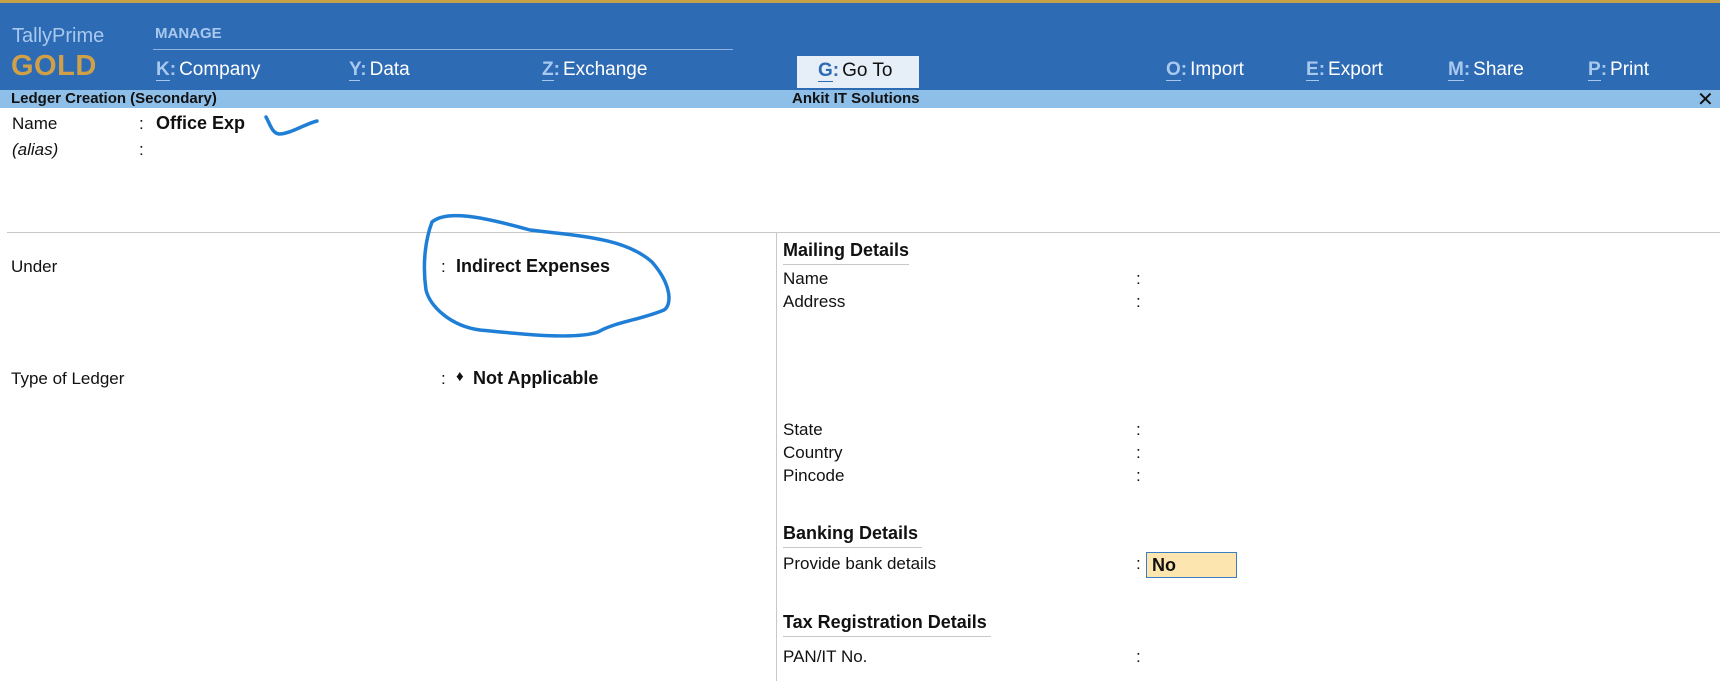 This screenshot has width=1720, height=681. What do you see at coordinates (548, 70) in the screenshot?
I see `menu-exchange-key: Z` at bounding box center [548, 70].